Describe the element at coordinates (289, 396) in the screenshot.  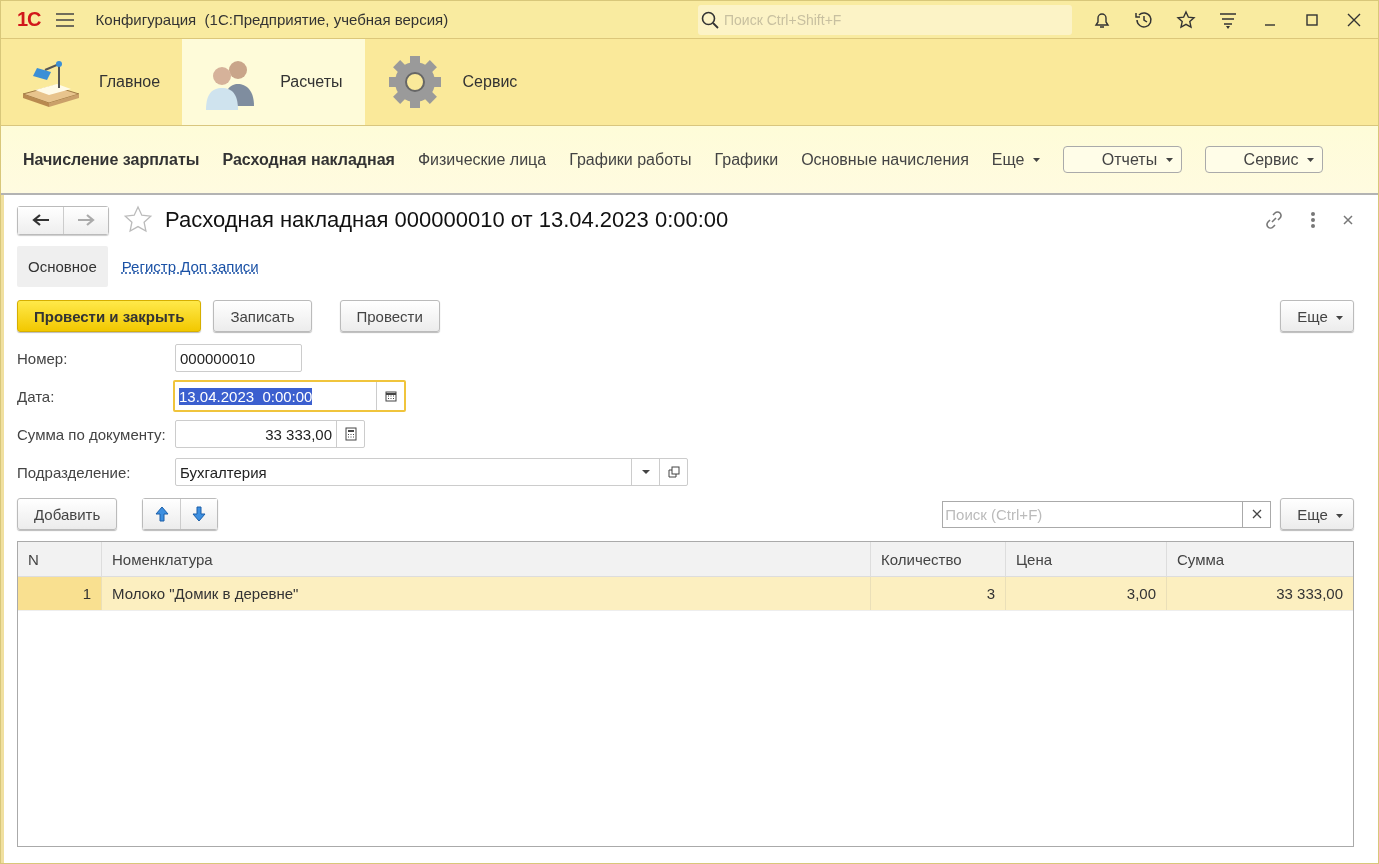
I see `date-field: 13.04.2023 0:00:00` at that location.